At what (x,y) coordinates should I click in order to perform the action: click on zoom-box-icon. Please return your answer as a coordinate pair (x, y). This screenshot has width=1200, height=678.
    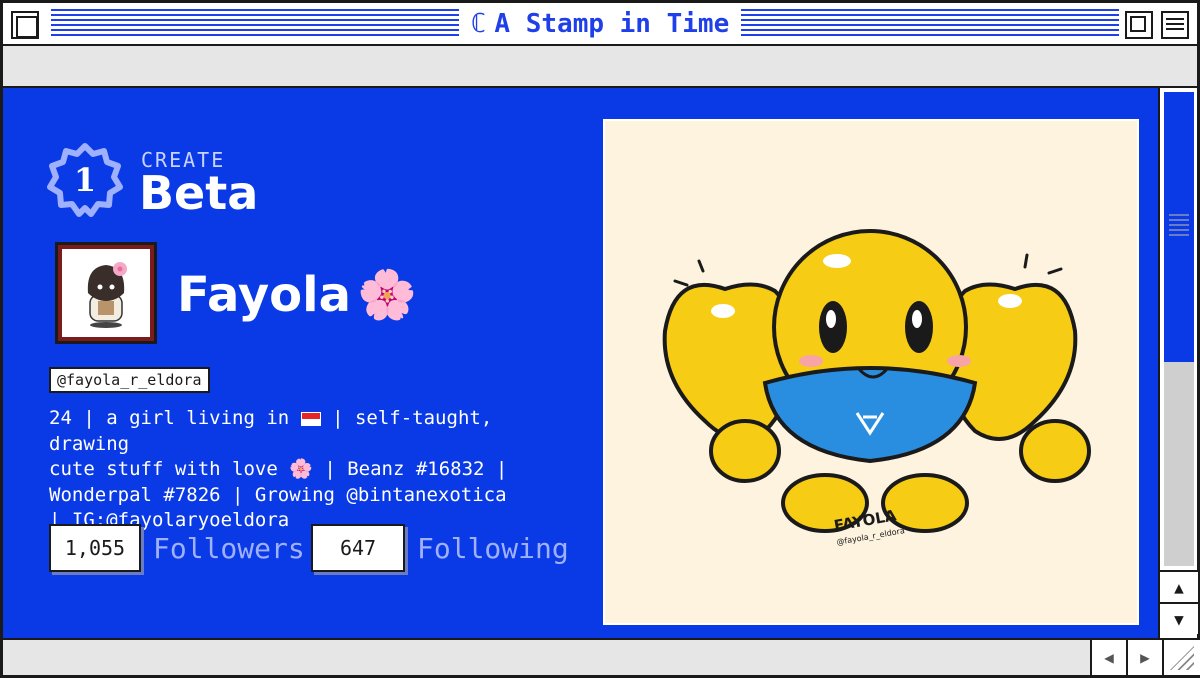
    Looking at the image, I should click on (1139, 25).